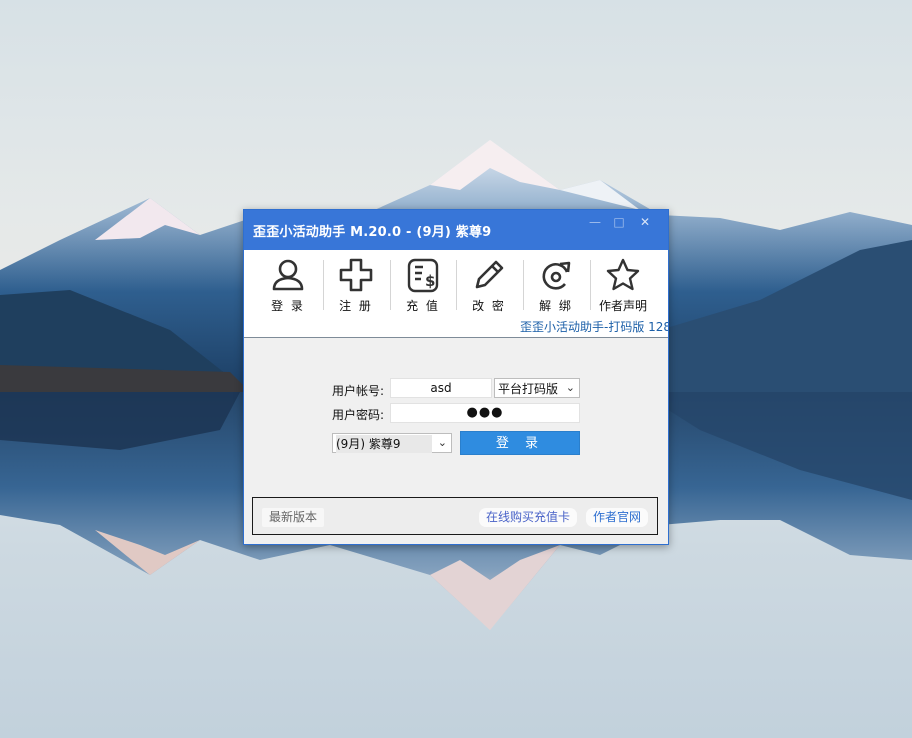  Describe the element at coordinates (456, 326) in the screenshot. I see `scrolling-notice: 歪歪小活动助手-打码版 128` at that location.